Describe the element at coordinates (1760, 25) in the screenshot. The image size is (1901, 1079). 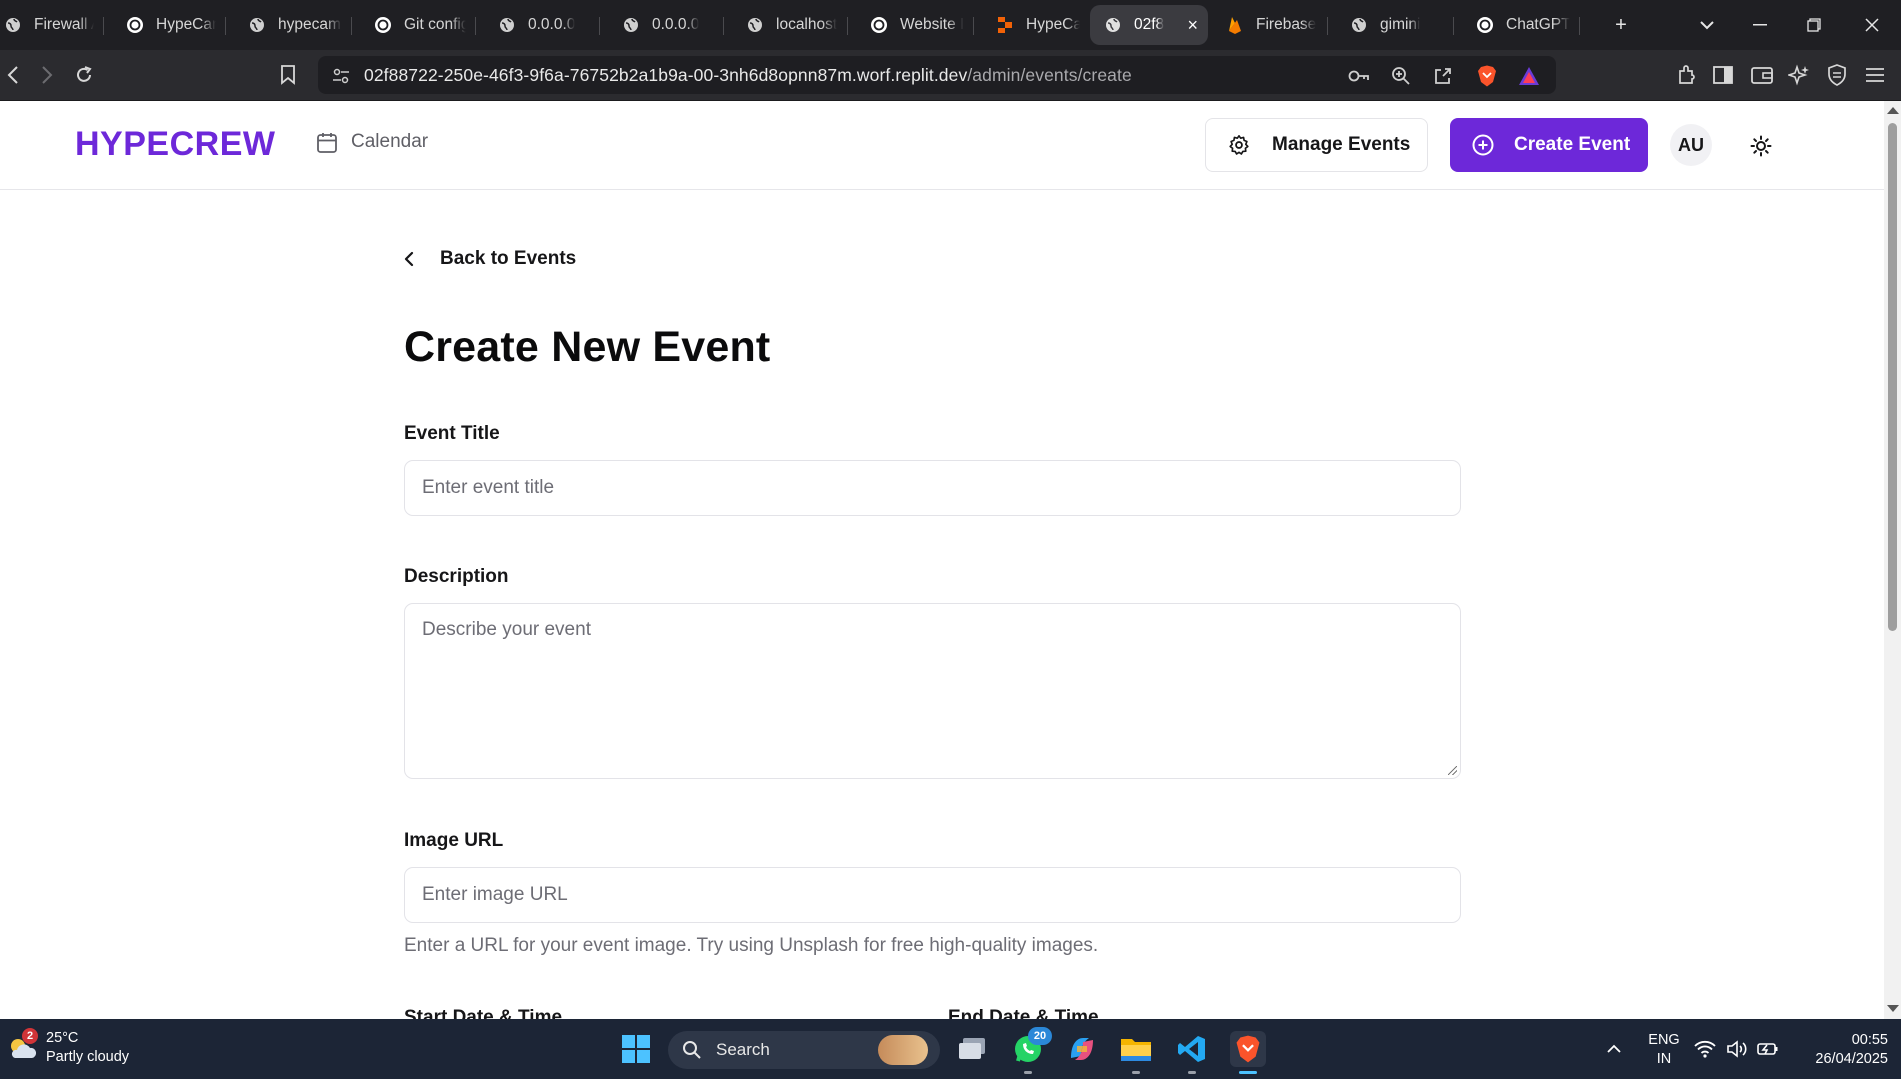
I see `minimize-window-icon` at that location.